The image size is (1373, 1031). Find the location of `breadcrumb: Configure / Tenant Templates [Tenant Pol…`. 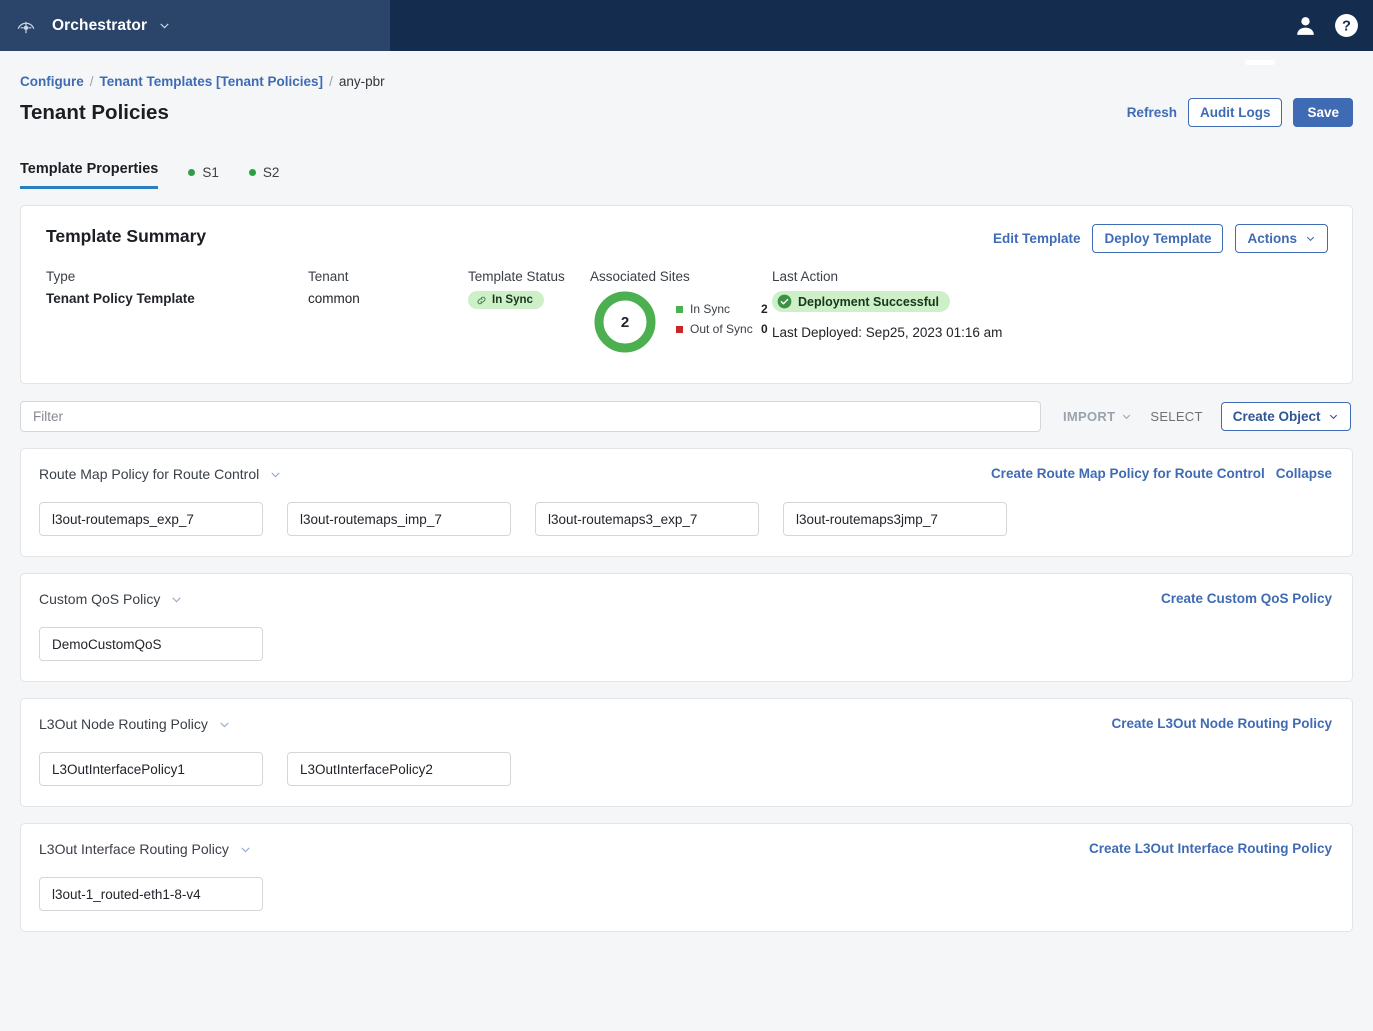

breadcrumb: Configure / Tenant Templates [Tenant Pol… is located at coordinates (686, 81).